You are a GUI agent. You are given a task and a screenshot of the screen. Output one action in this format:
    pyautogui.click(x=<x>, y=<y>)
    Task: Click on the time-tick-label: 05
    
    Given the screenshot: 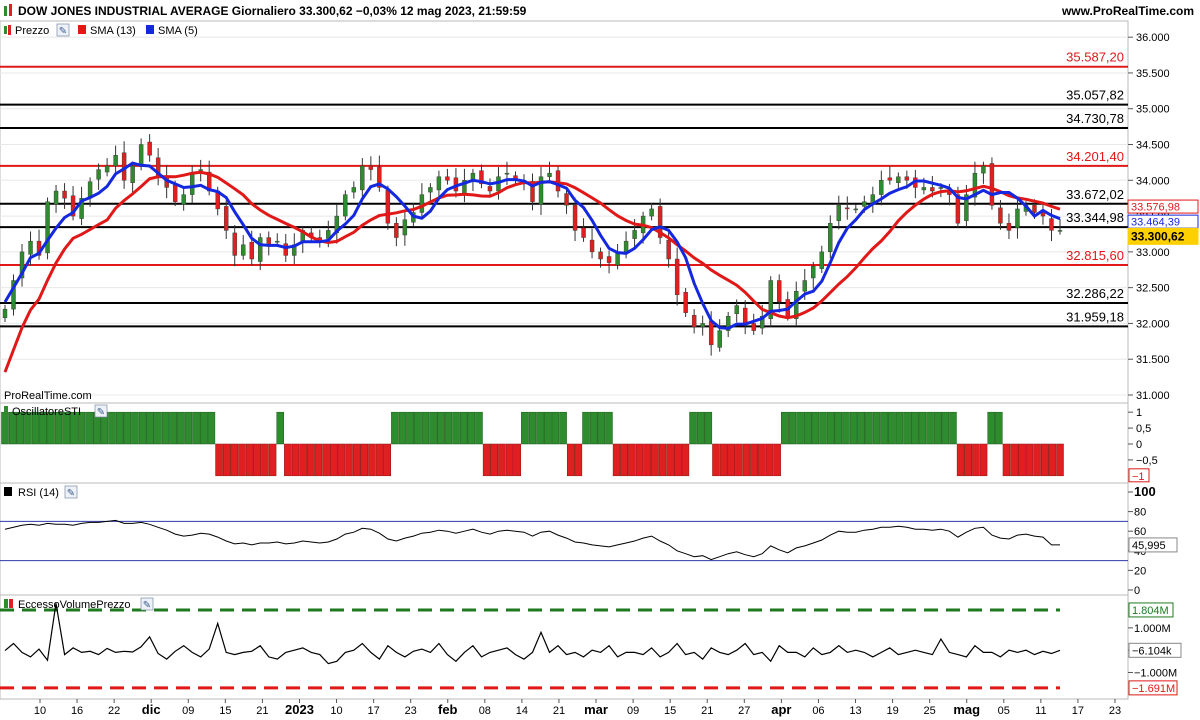 What is the action you would take?
    pyautogui.click(x=1004, y=711)
    